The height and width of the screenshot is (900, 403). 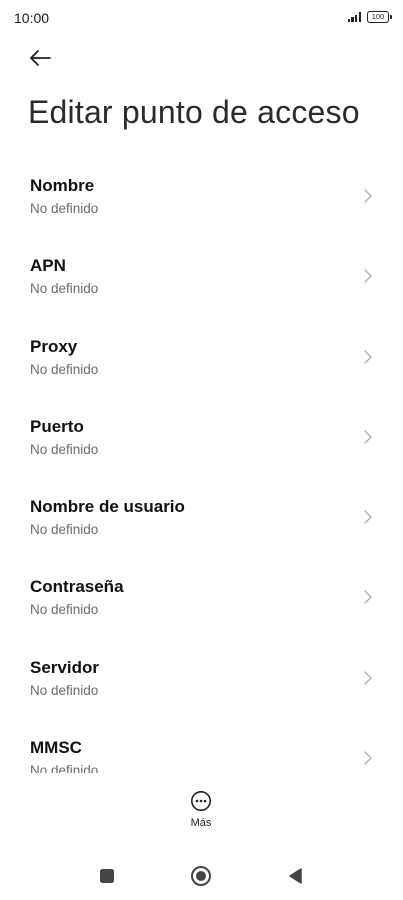 What do you see at coordinates (57, 426) in the screenshot?
I see `item-label: Puerto` at bounding box center [57, 426].